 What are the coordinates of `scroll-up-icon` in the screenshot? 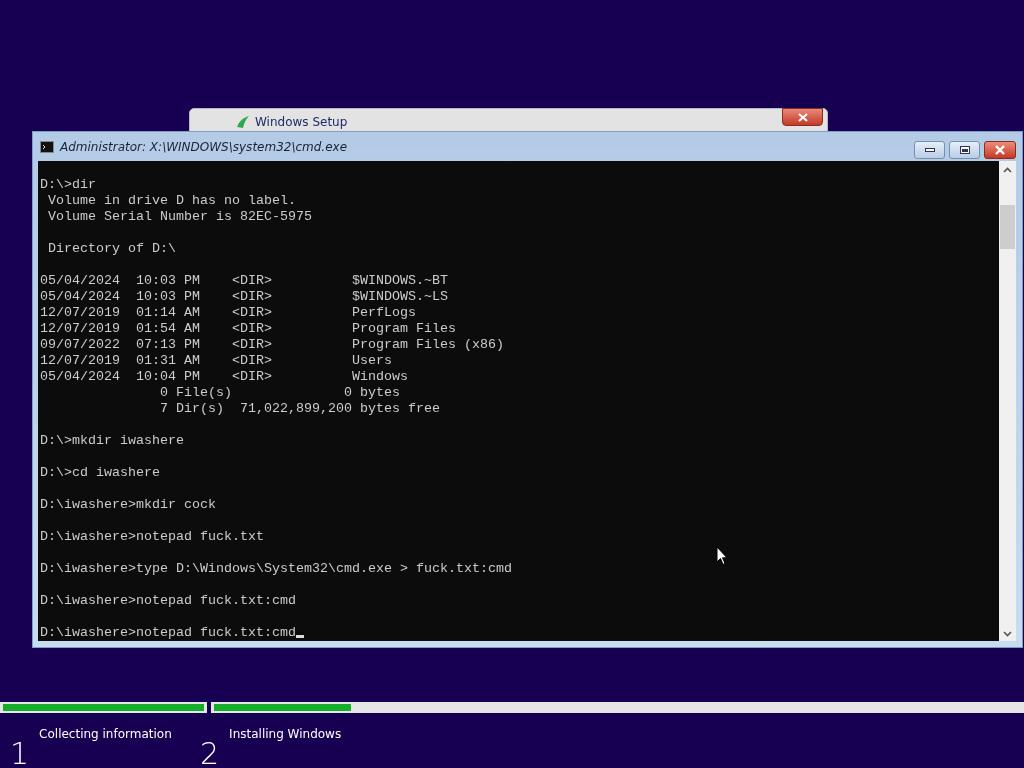 It's located at (1007, 170).